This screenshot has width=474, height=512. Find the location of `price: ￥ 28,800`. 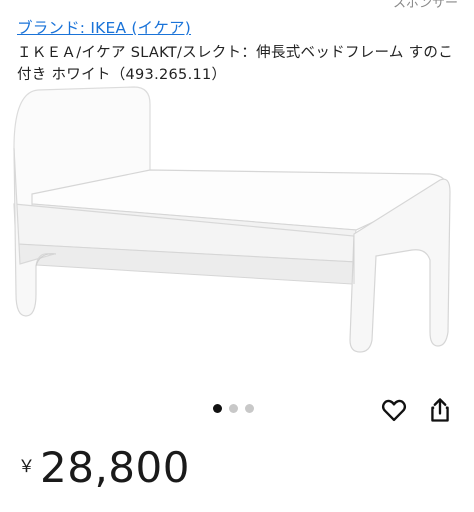

price: ￥ 28,800 is located at coordinates (104, 468).